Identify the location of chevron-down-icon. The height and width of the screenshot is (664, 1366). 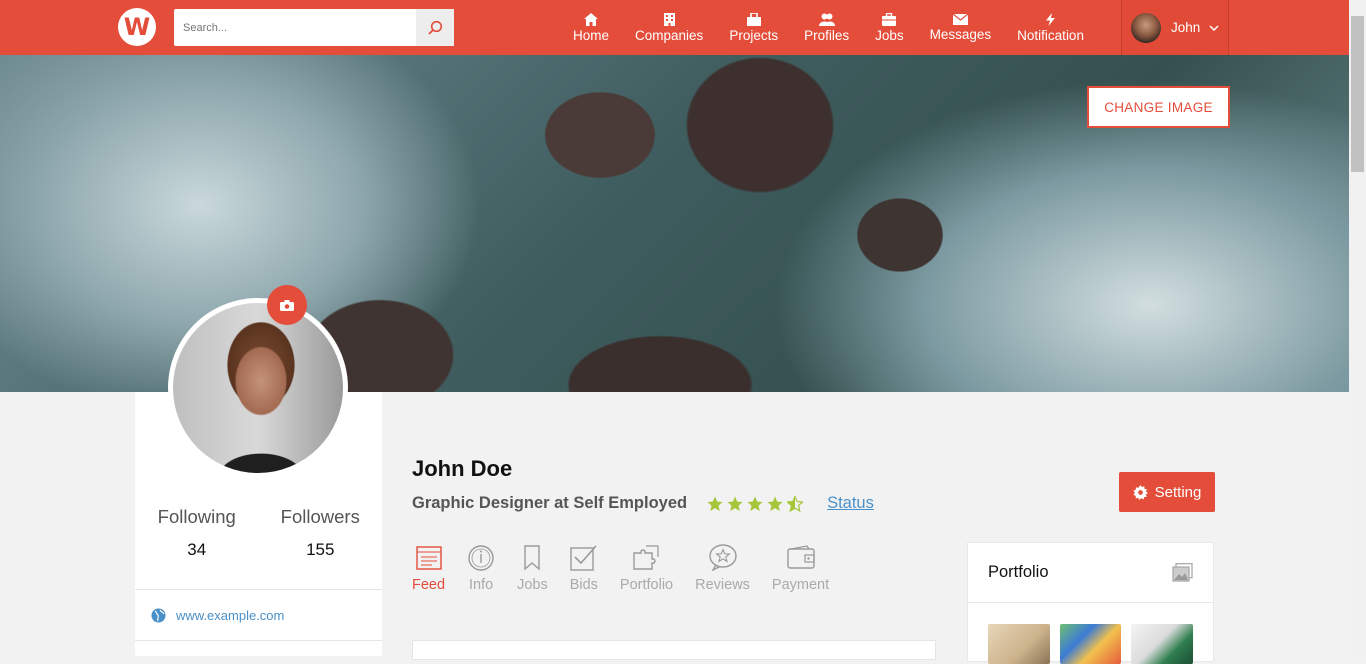
(1214, 27).